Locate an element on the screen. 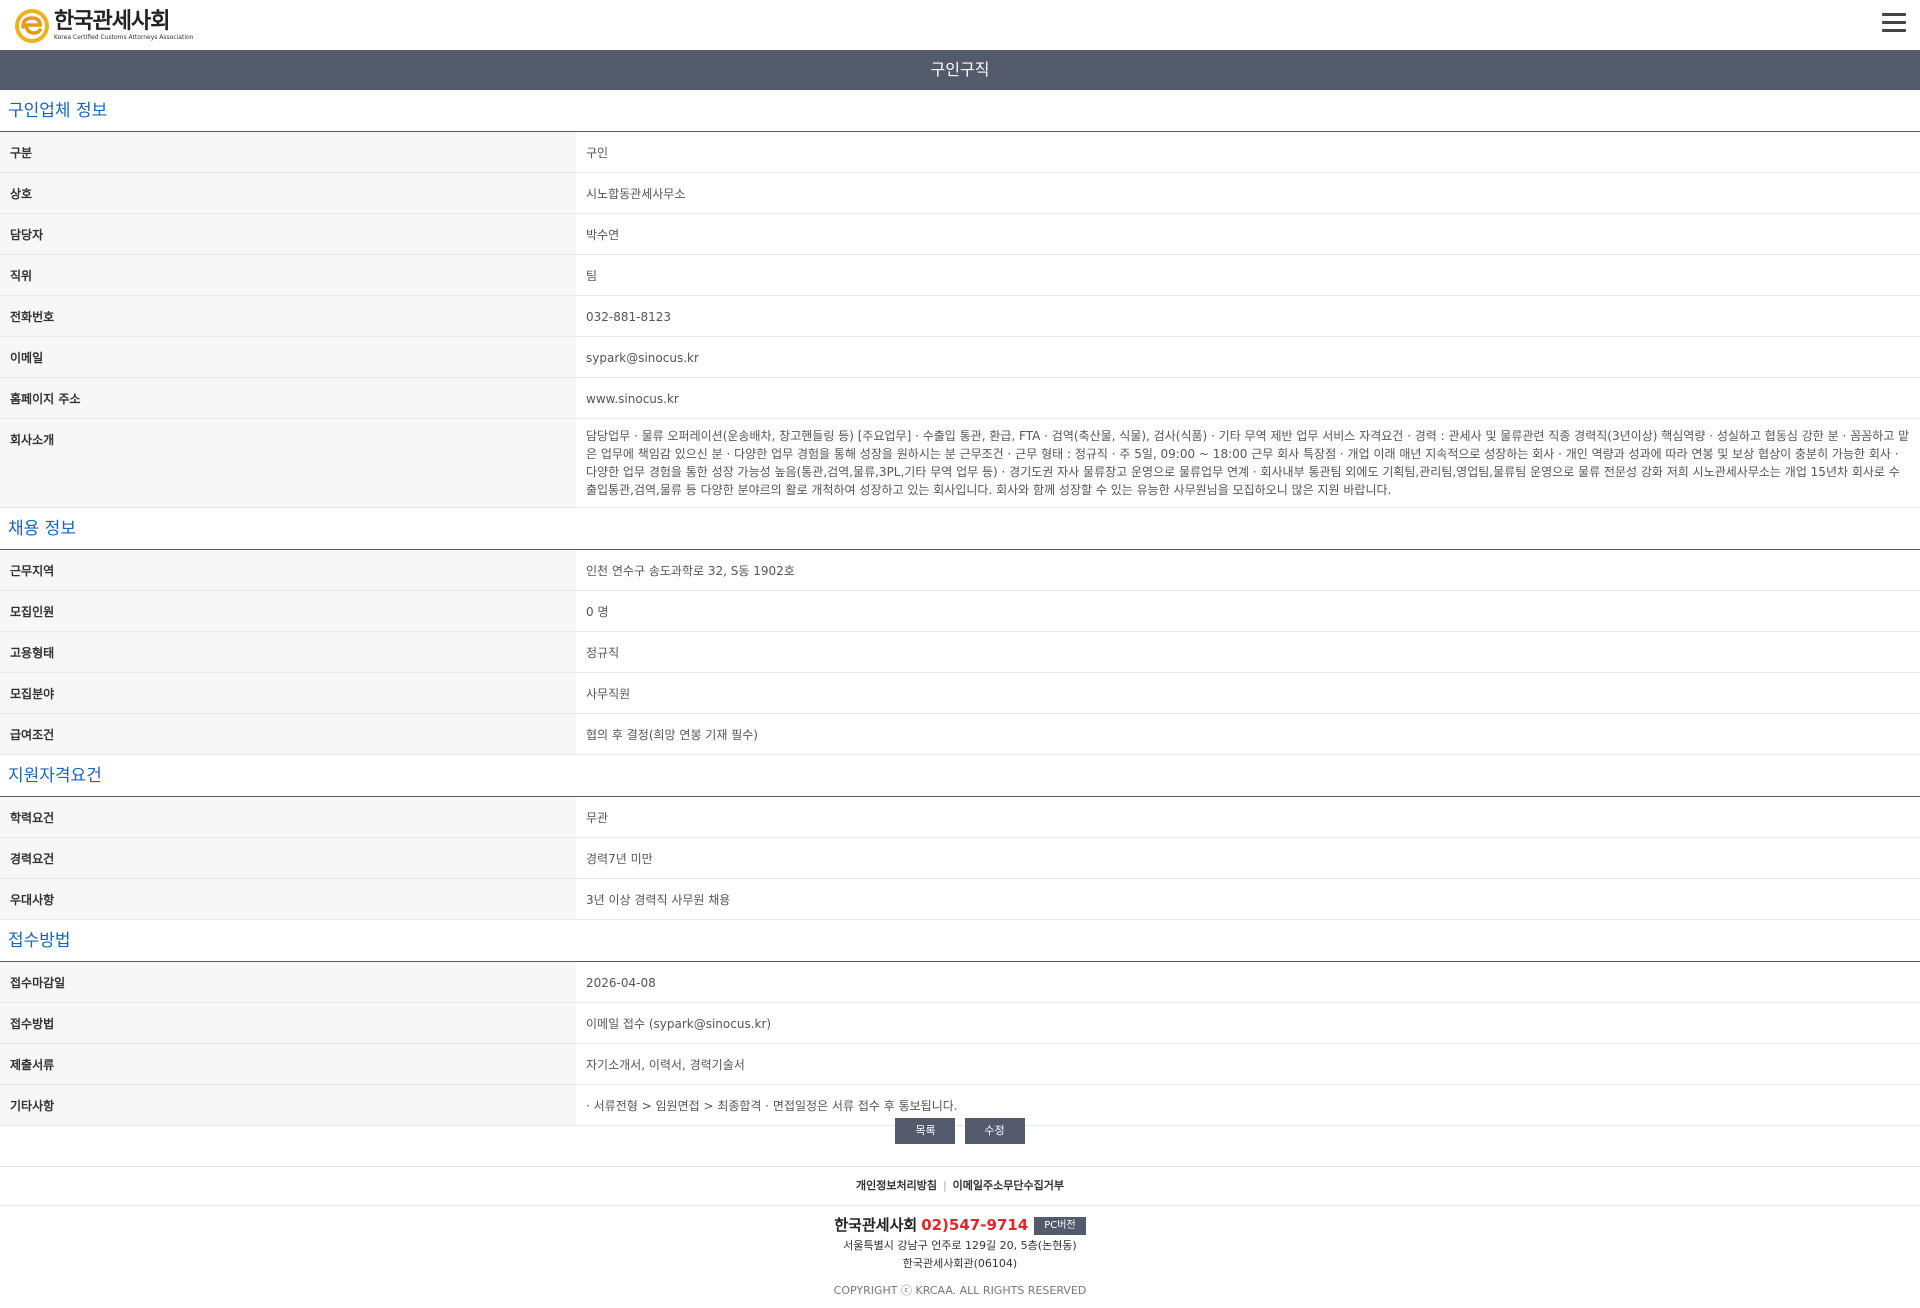  row-value: 시노합동관세사무소 is located at coordinates (636, 194).